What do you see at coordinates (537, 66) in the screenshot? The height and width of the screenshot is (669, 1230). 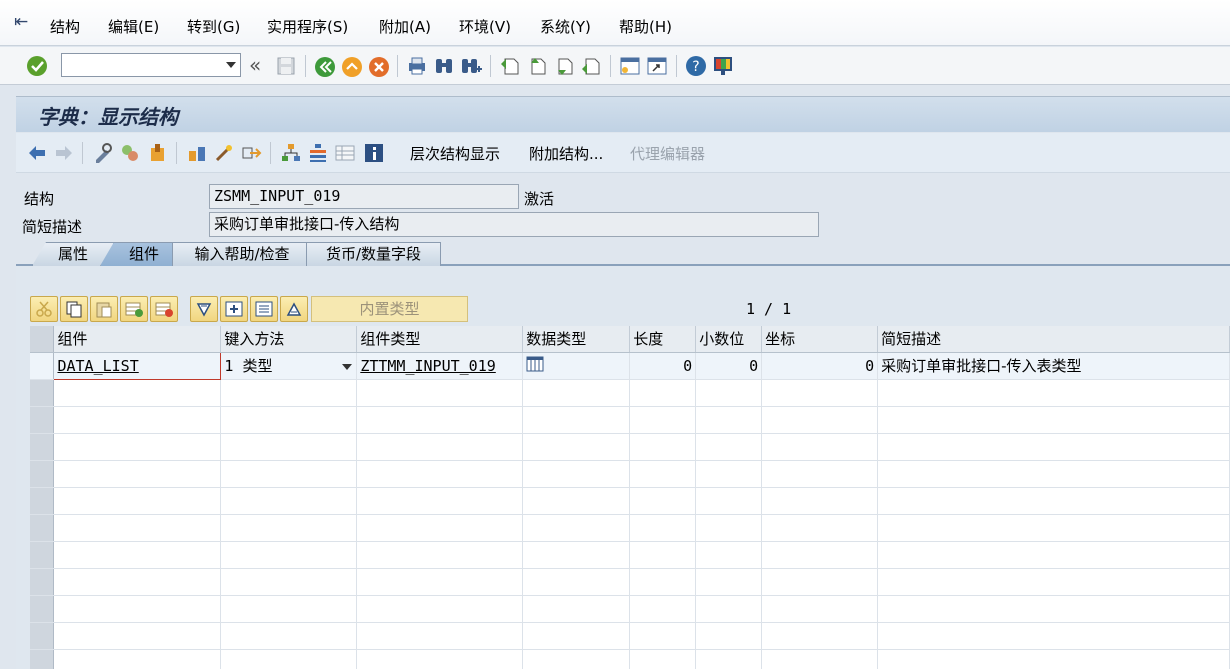 I see `prev-page-icon` at bounding box center [537, 66].